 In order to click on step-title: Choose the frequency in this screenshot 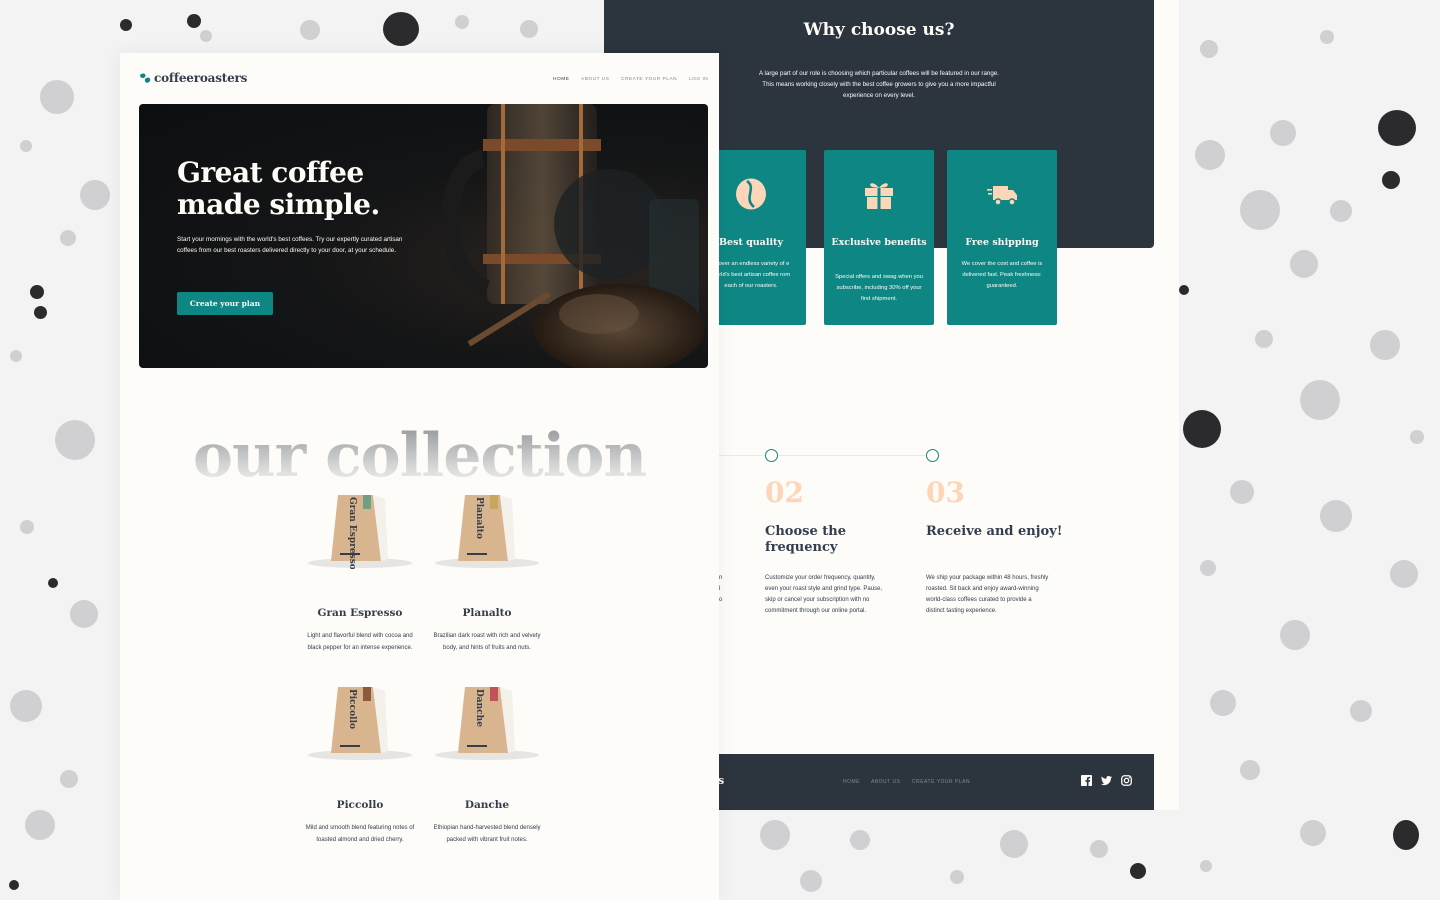, I will do `click(805, 539)`.